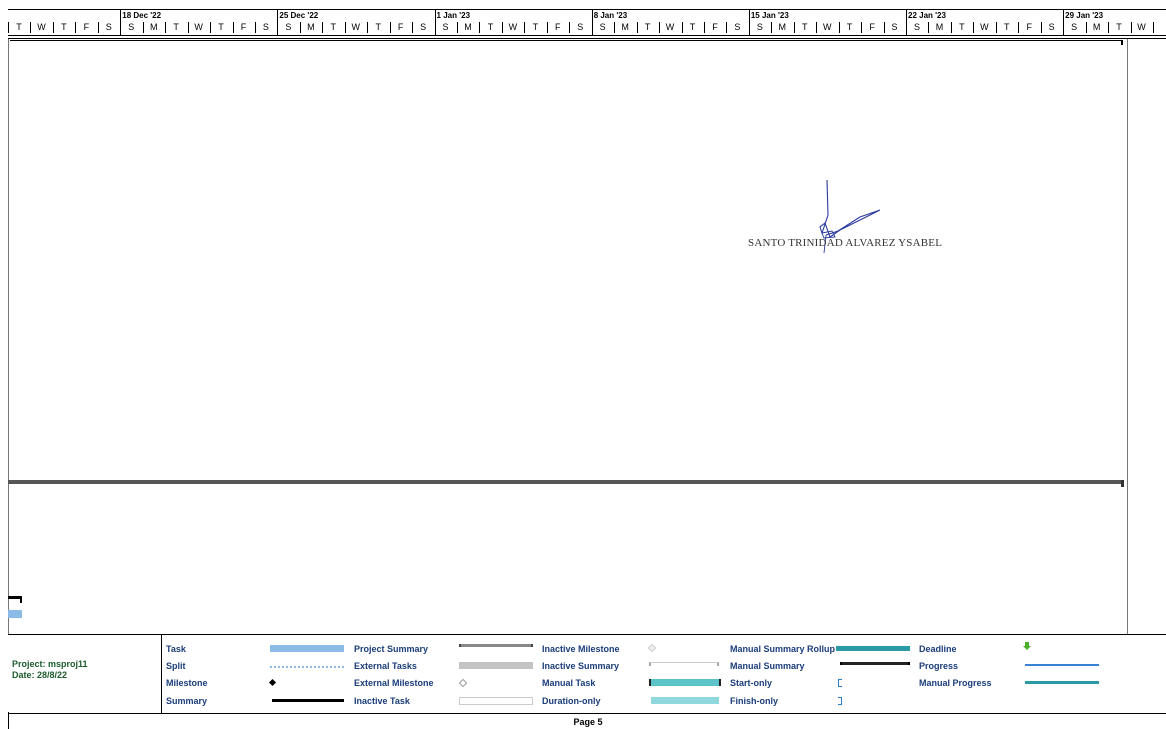 The height and width of the screenshot is (729, 1166). What do you see at coordinates (588, 722) in the screenshot?
I see `page-number: Page 5` at bounding box center [588, 722].